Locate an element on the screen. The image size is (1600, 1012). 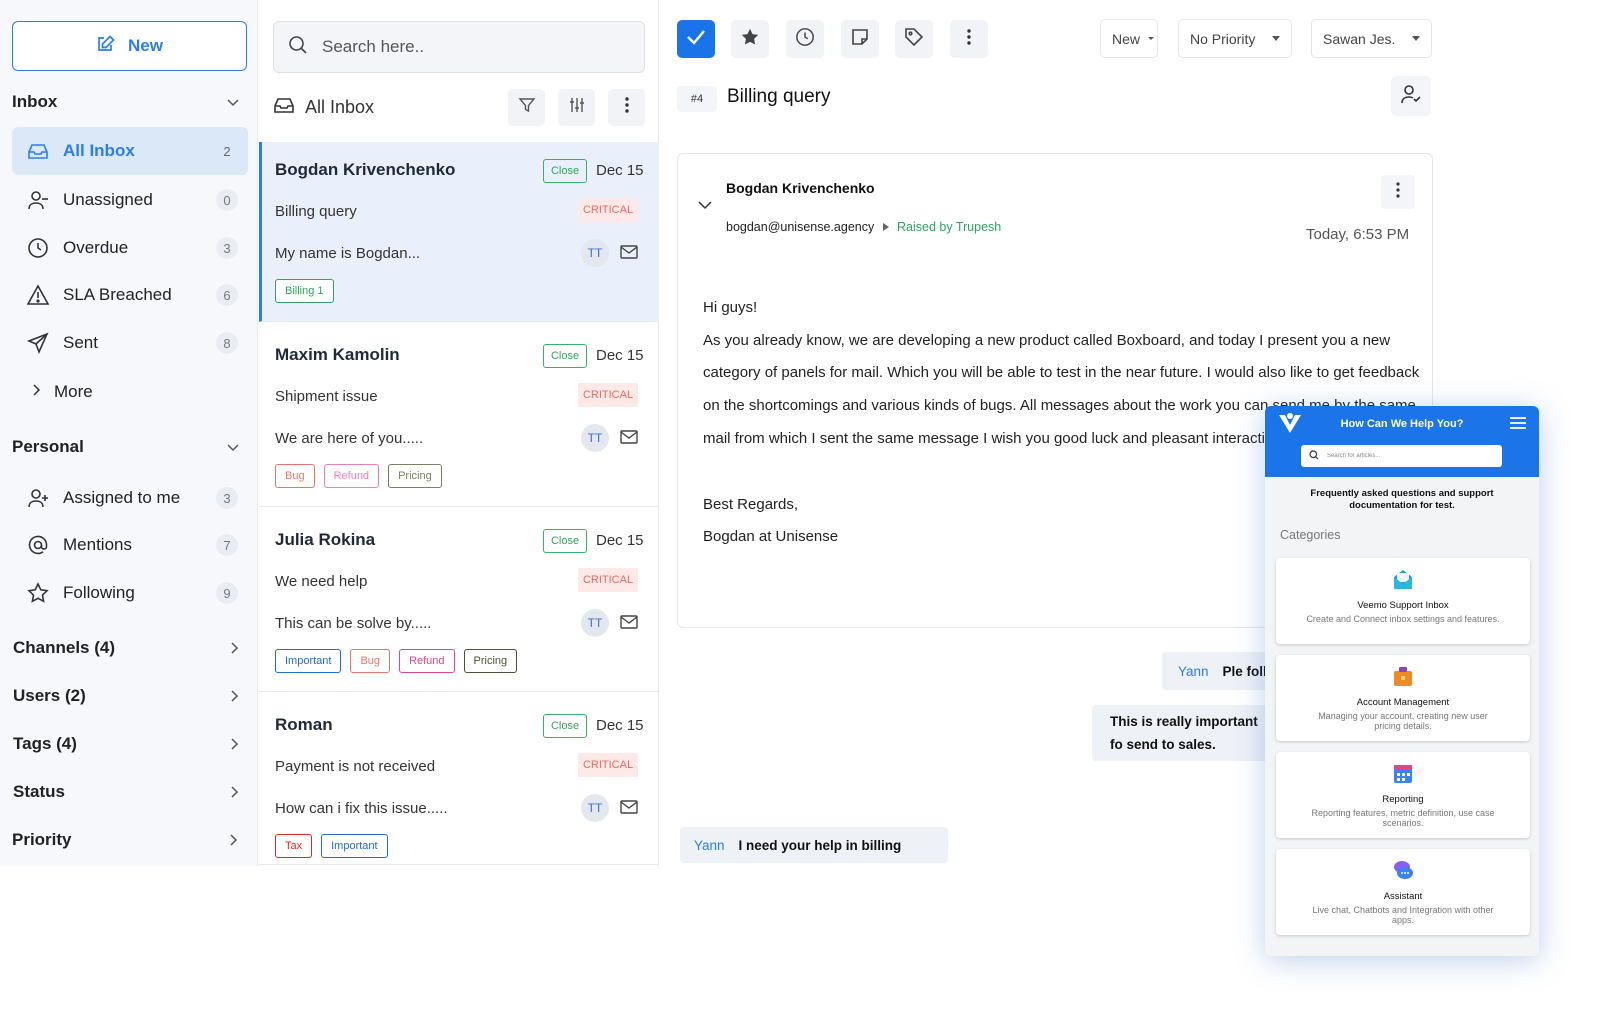
category-title: Account Management is located at coordinates (1403, 702).